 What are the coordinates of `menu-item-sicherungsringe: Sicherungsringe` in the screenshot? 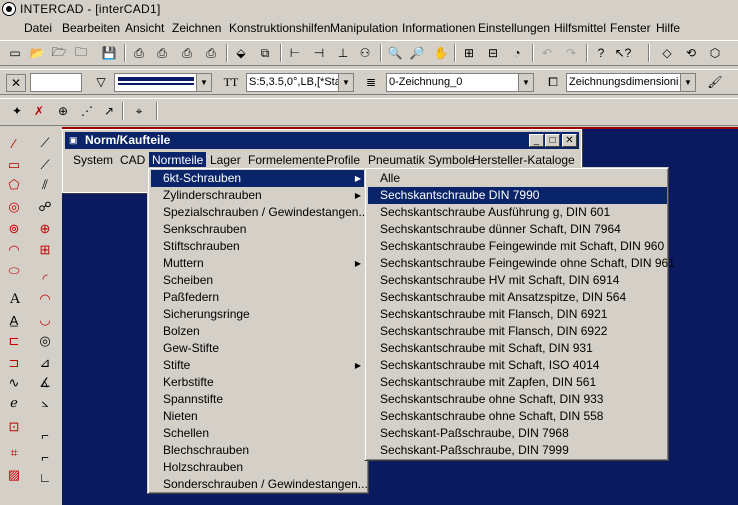 It's located at (259, 314).